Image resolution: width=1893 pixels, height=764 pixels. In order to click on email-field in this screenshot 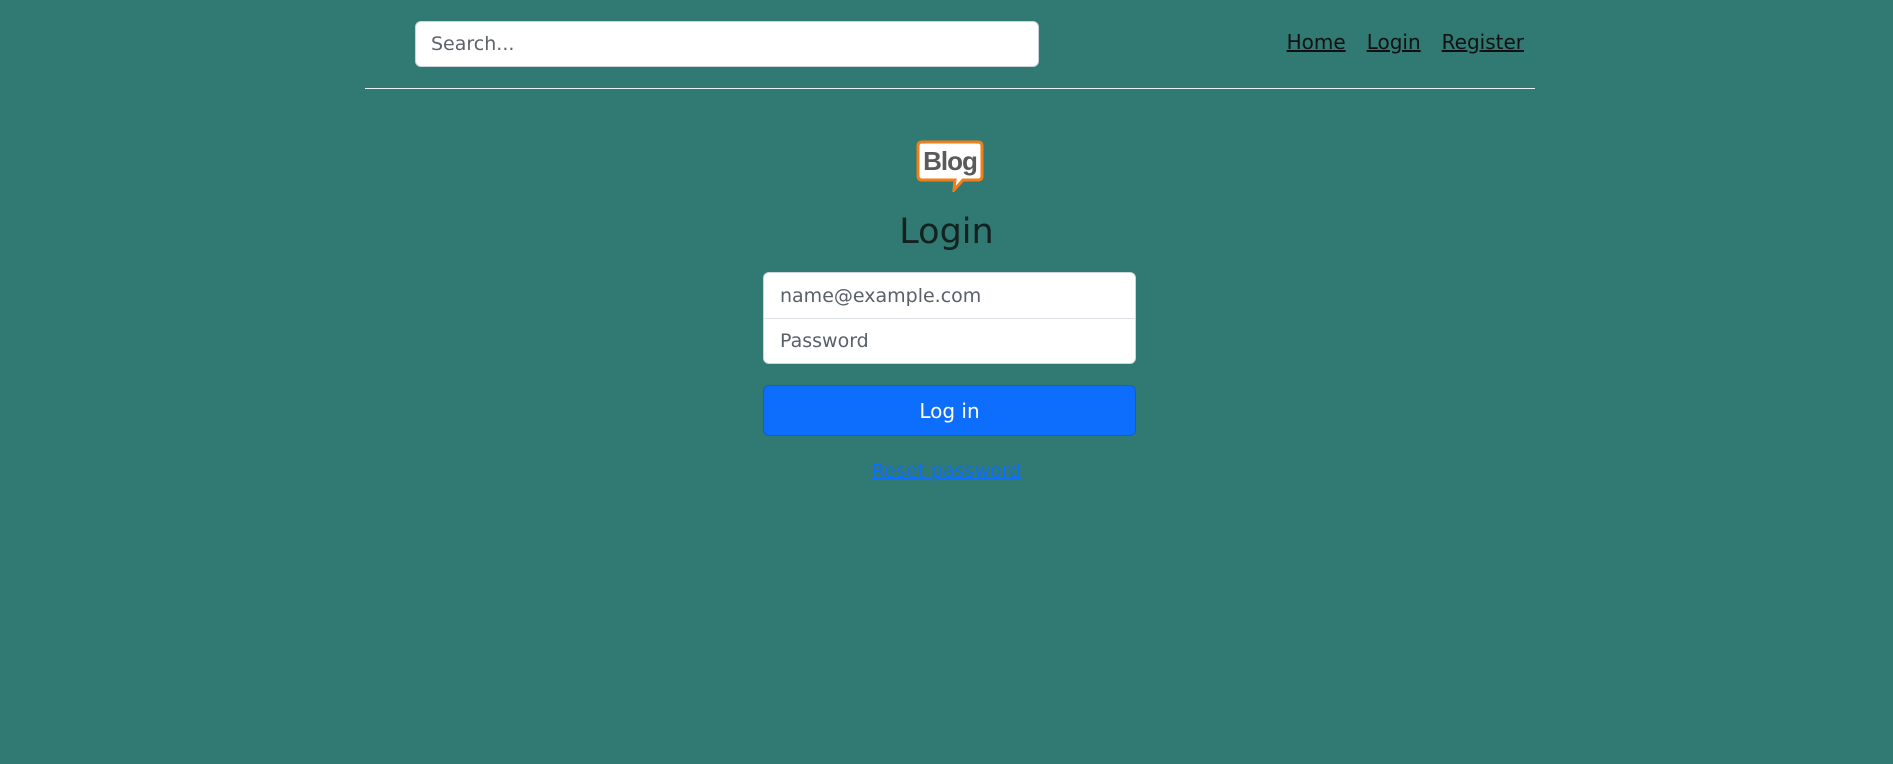, I will do `click(949, 295)`.